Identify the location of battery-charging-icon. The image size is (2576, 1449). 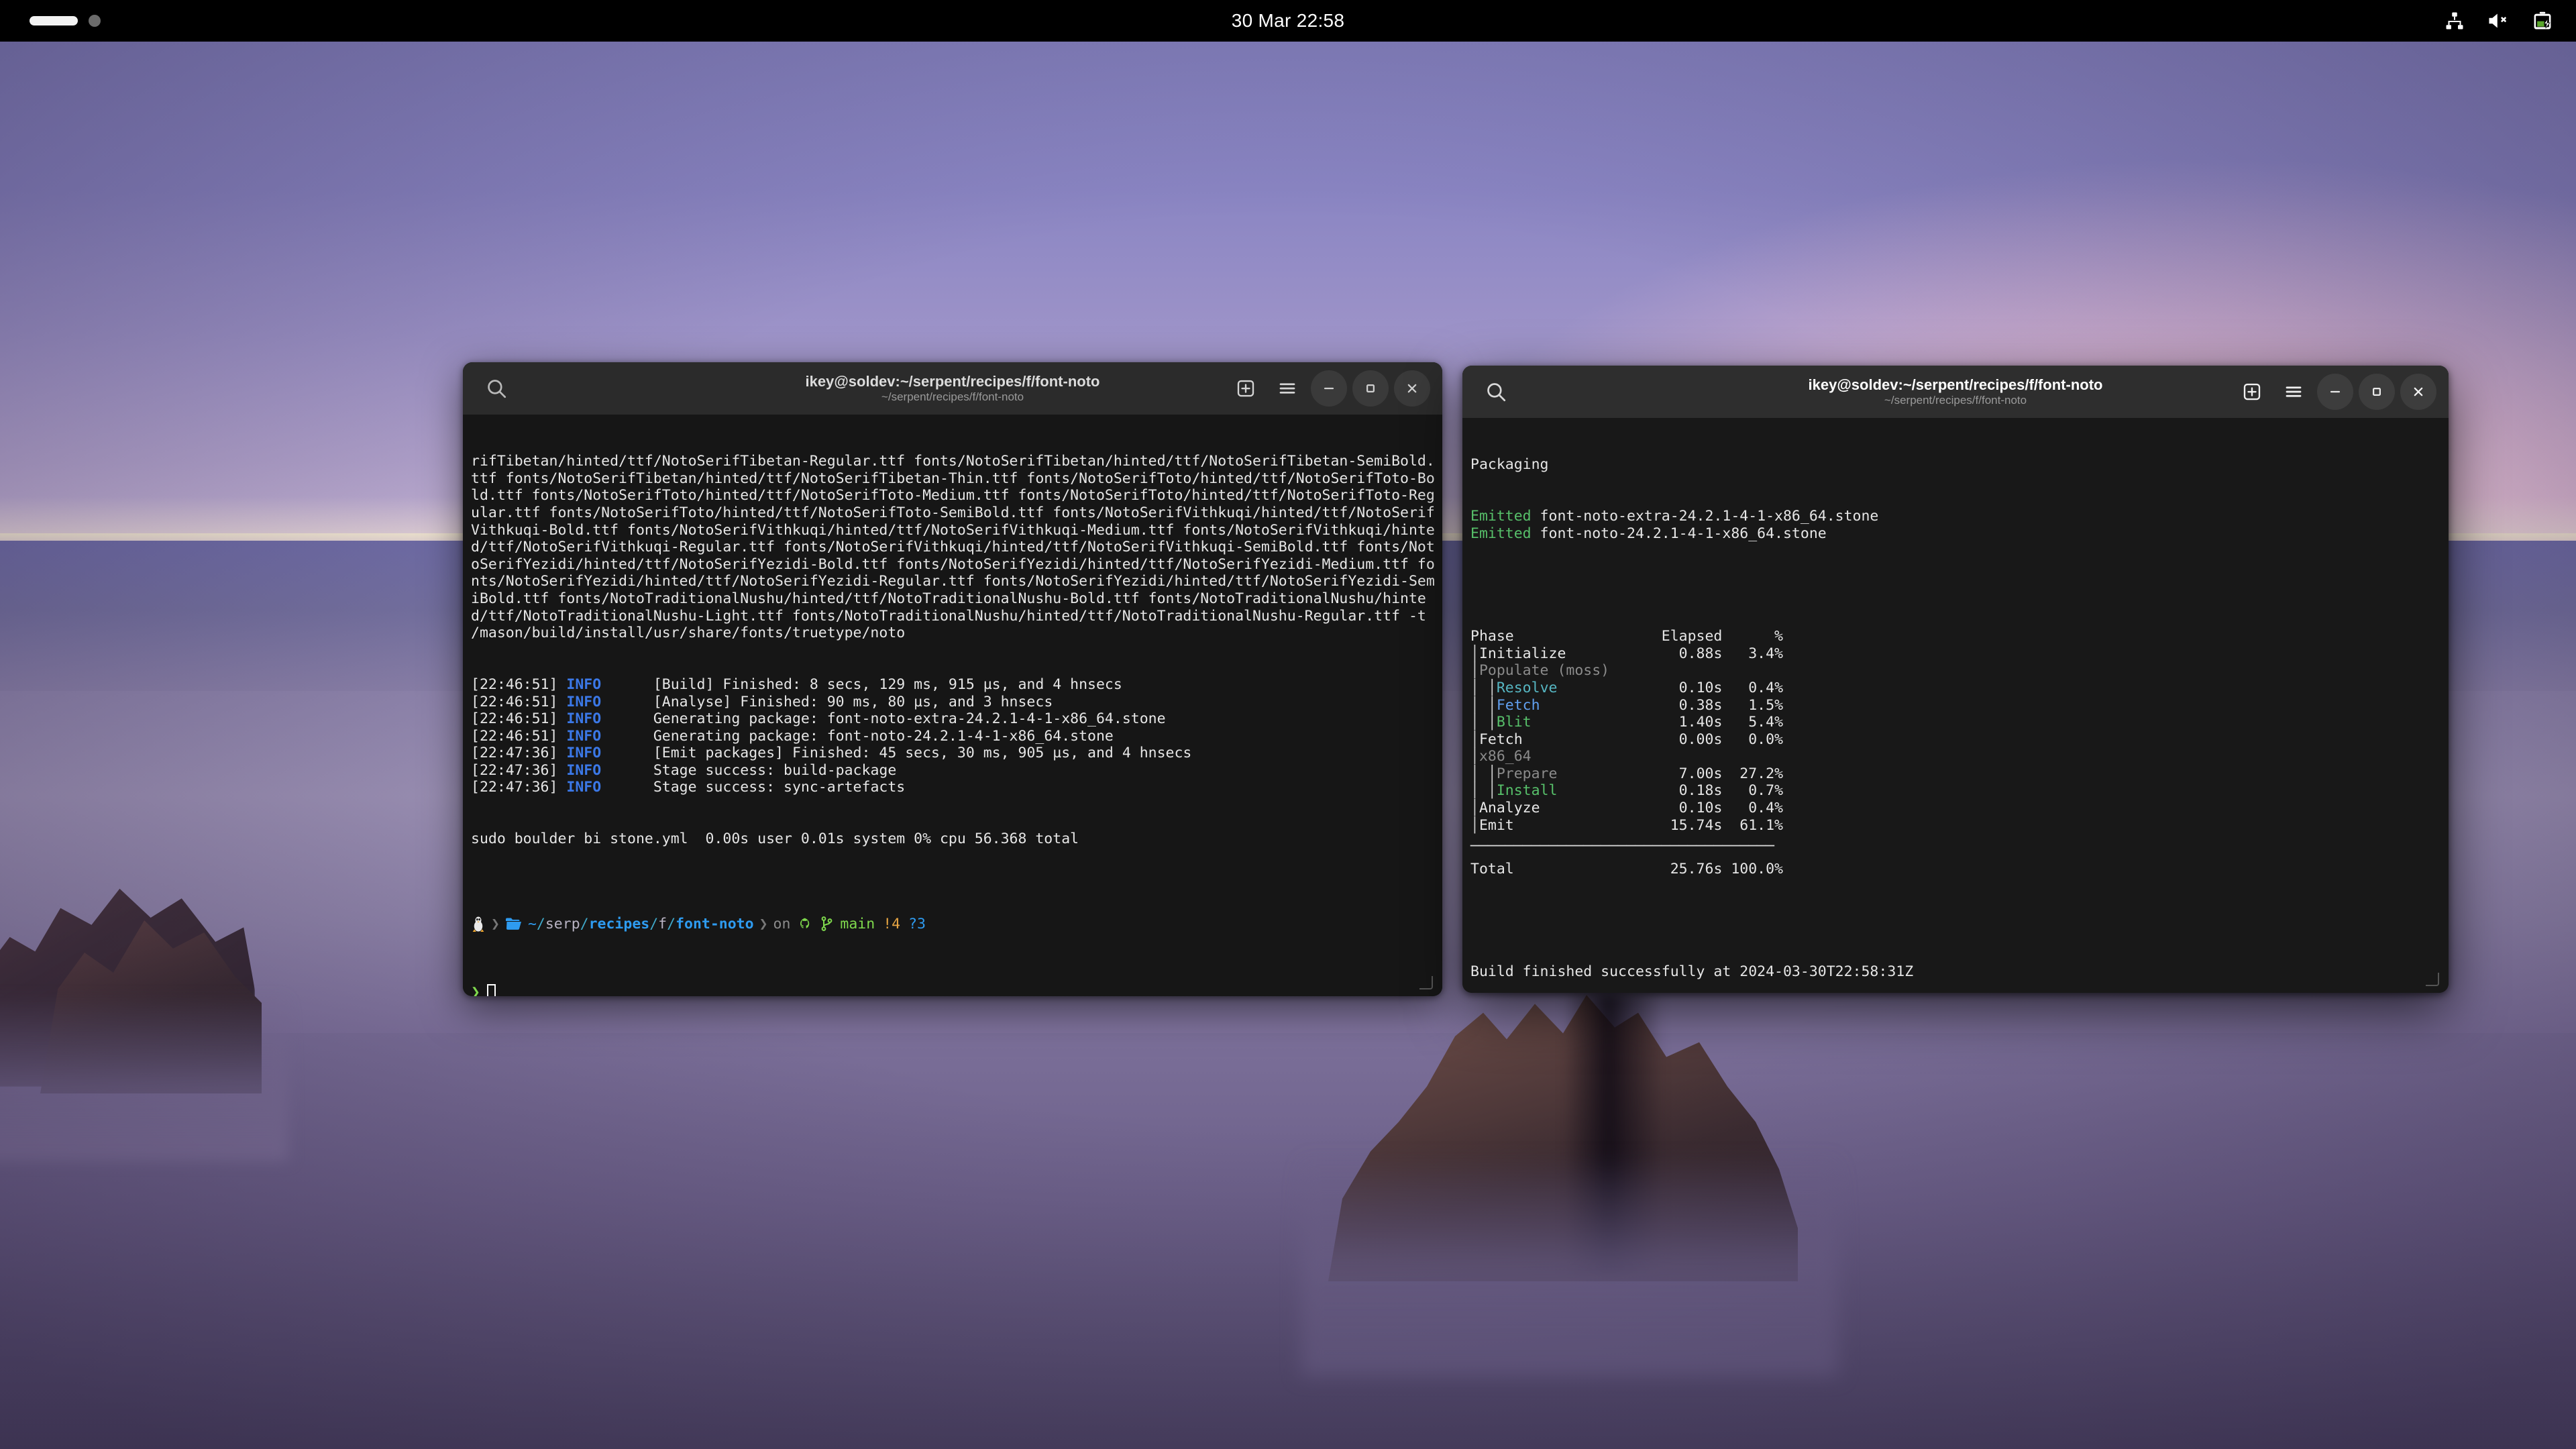
(2542, 21).